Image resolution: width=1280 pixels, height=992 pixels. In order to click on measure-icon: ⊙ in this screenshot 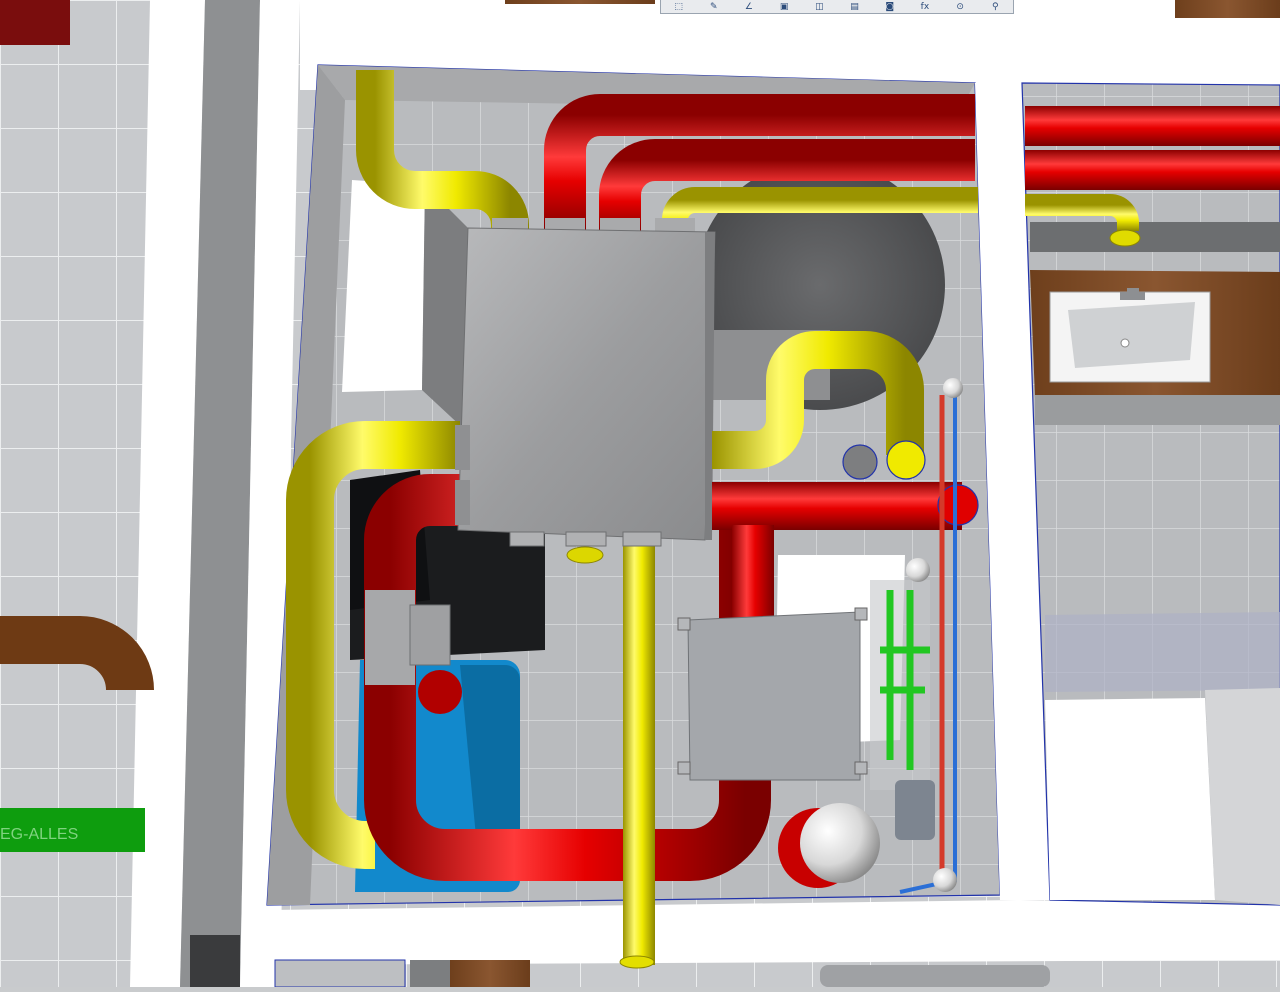, I will do `click(960, 6)`.